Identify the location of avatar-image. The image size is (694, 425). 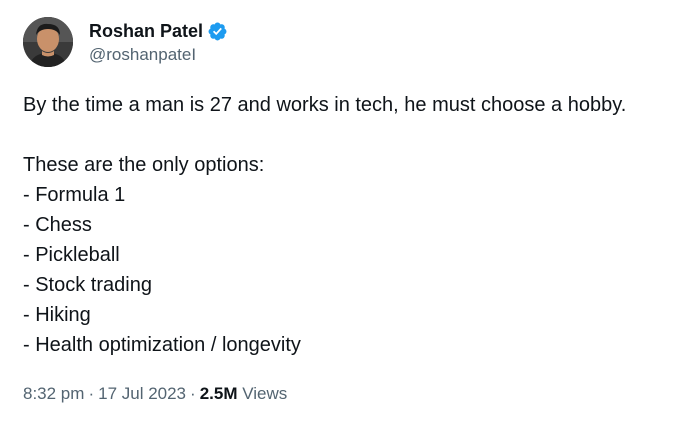
(48, 42).